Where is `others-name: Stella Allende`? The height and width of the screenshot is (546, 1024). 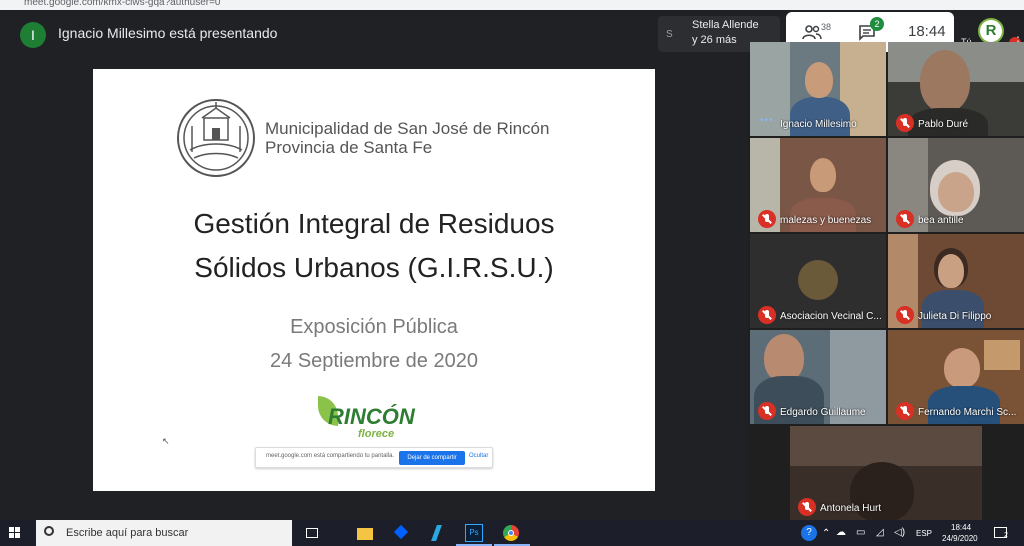
others-name: Stella Allende is located at coordinates (725, 25).